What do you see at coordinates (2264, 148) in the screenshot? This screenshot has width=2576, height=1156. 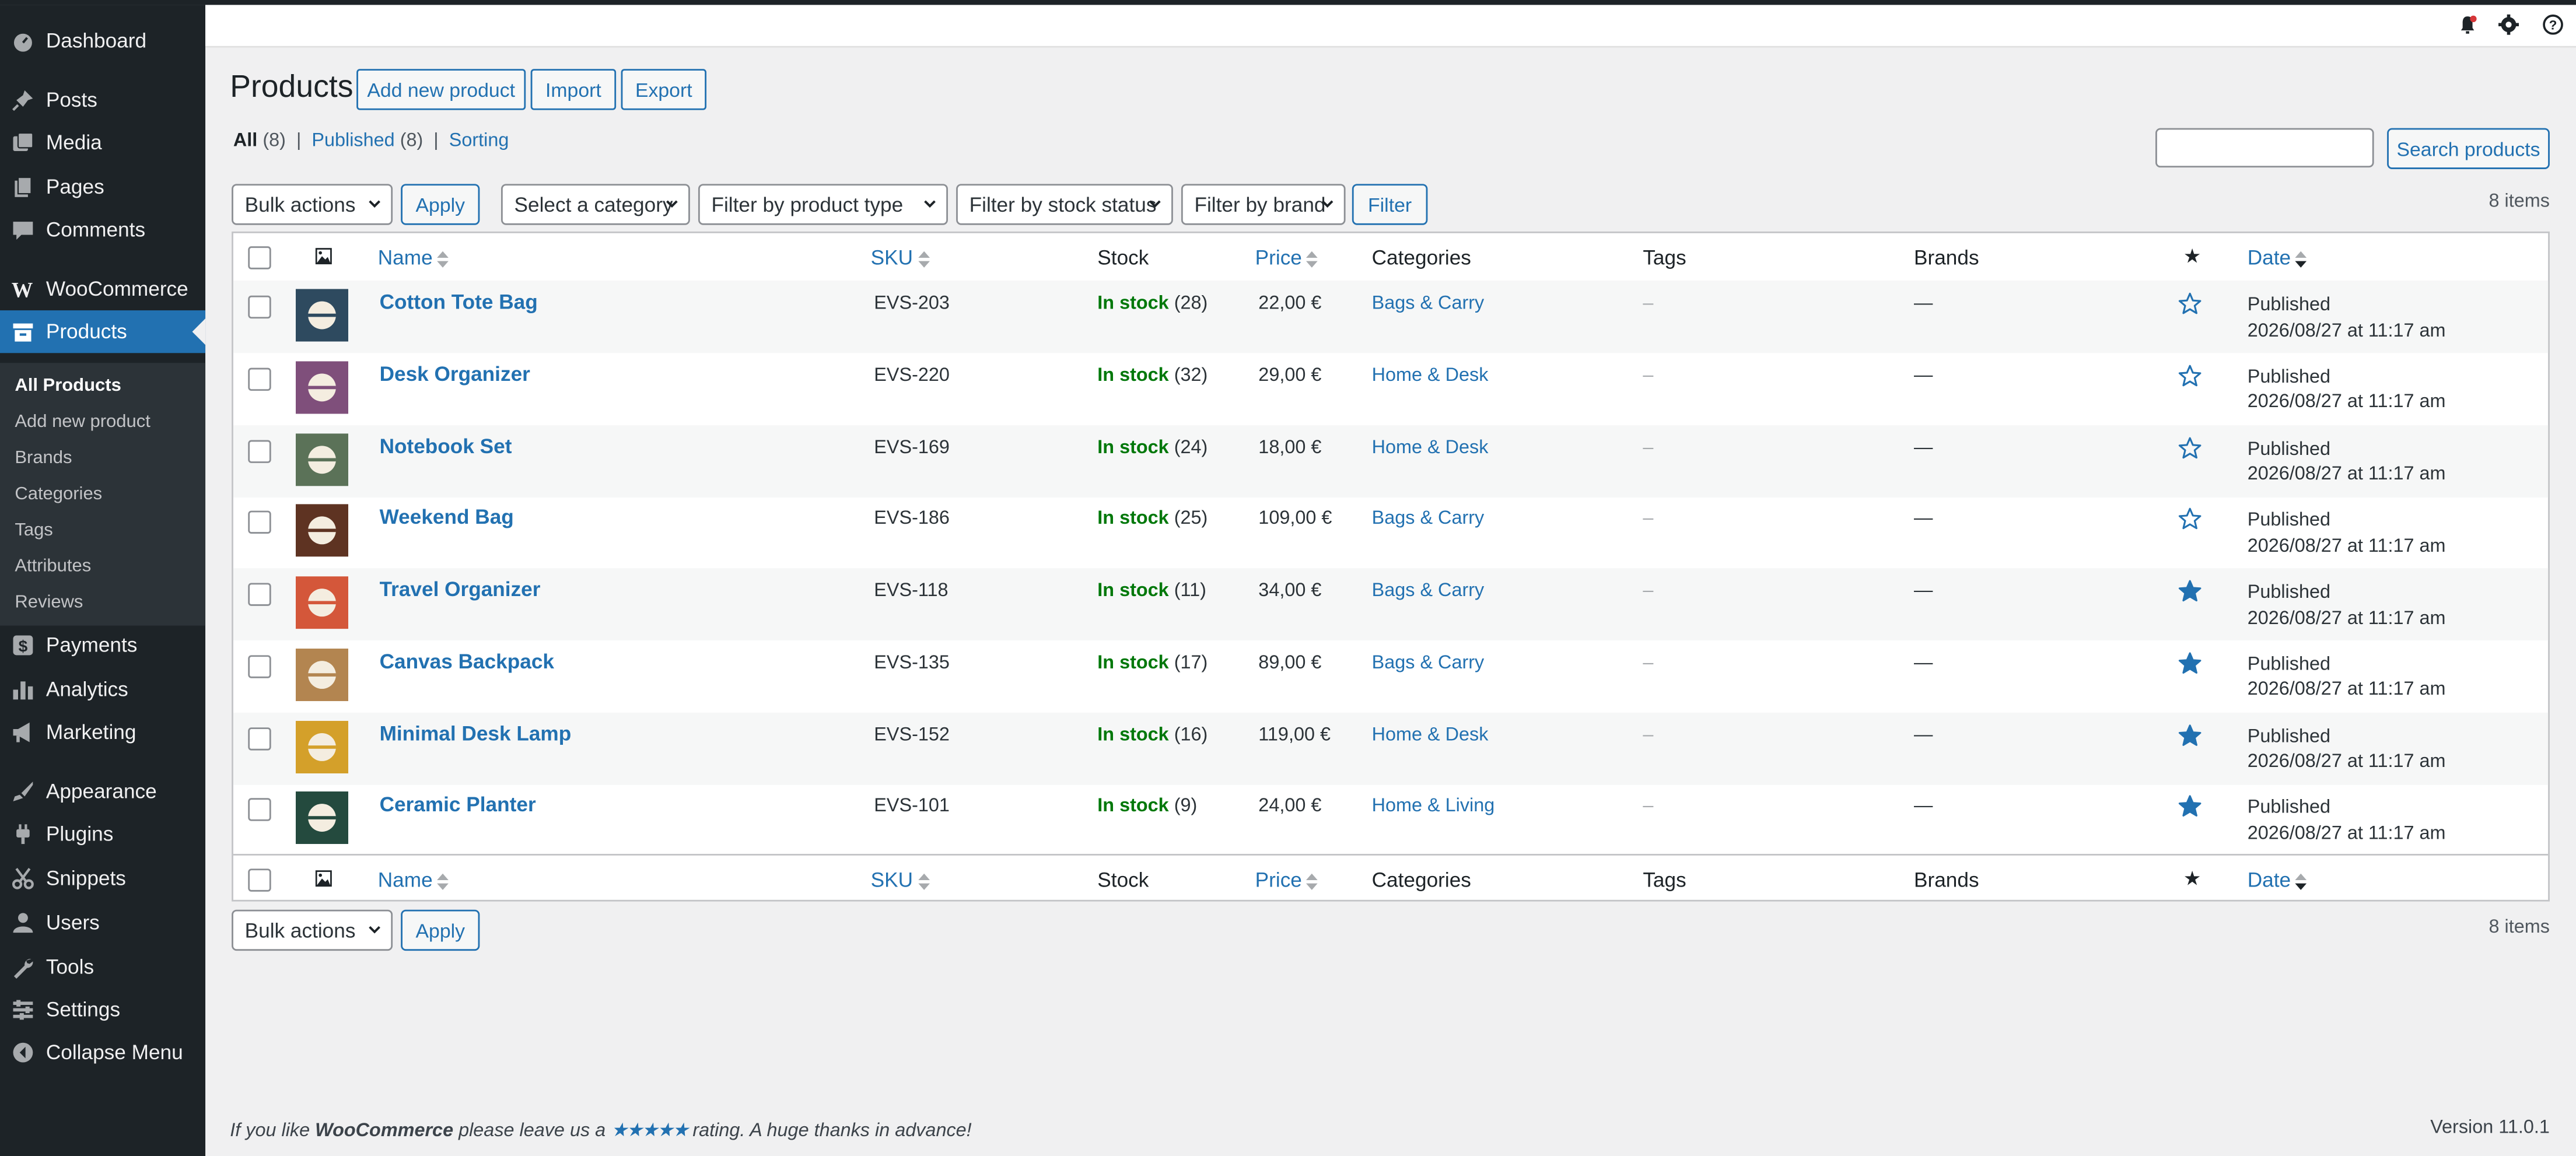 I see `search-input` at bounding box center [2264, 148].